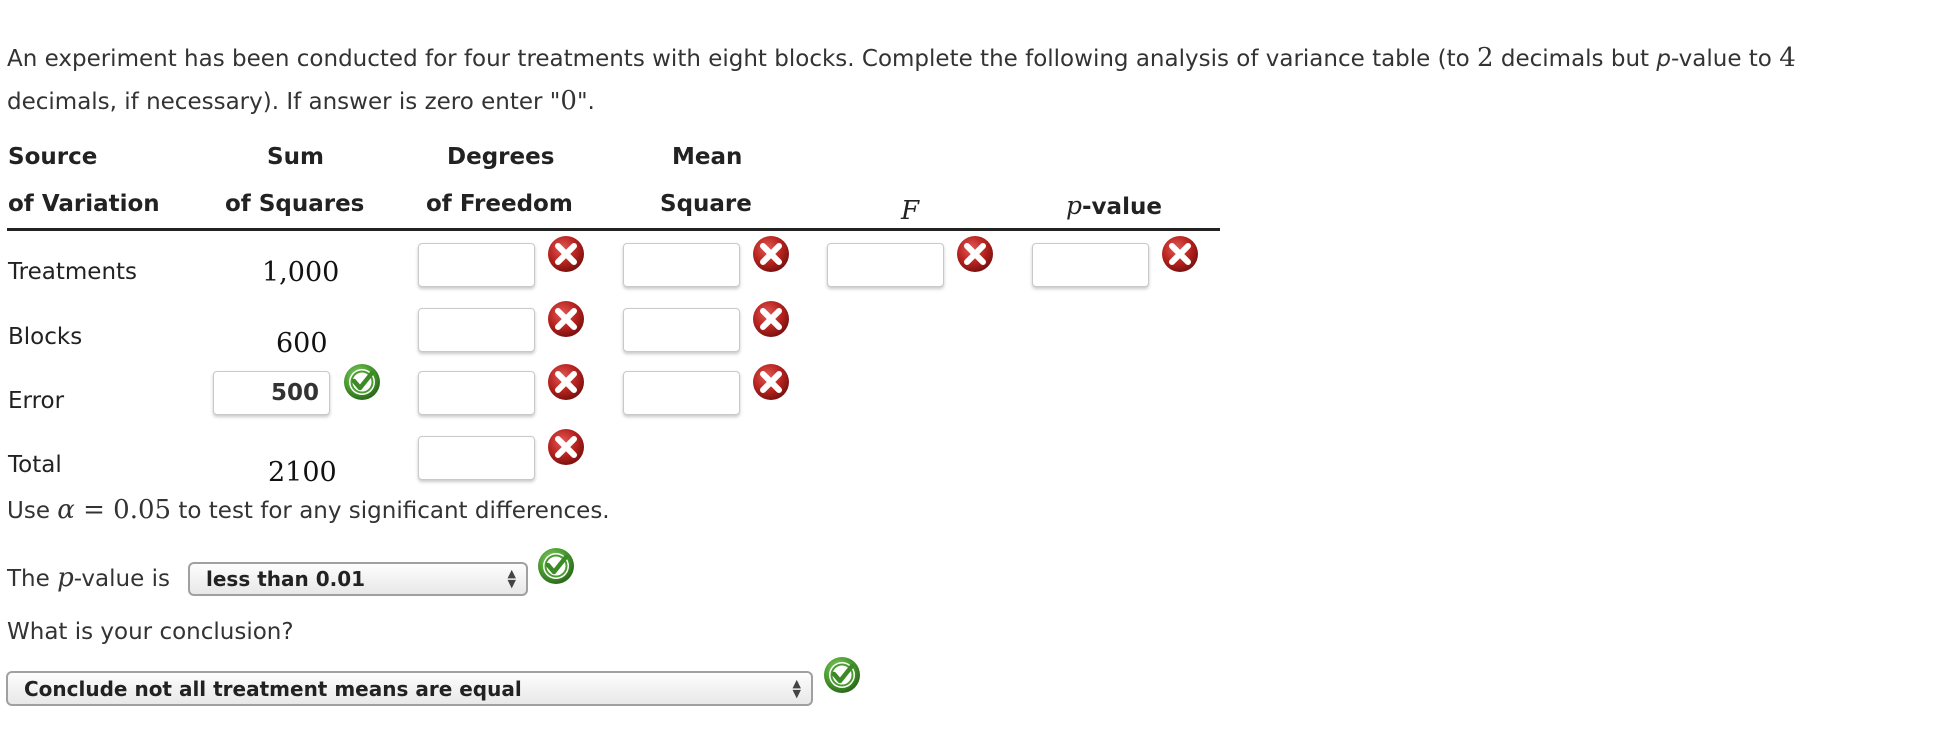 This screenshot has width=1938, height=742. Describe the element at coordinates (1725, 59) in the screenshot. I see `instructions-text: -value to` at that location.